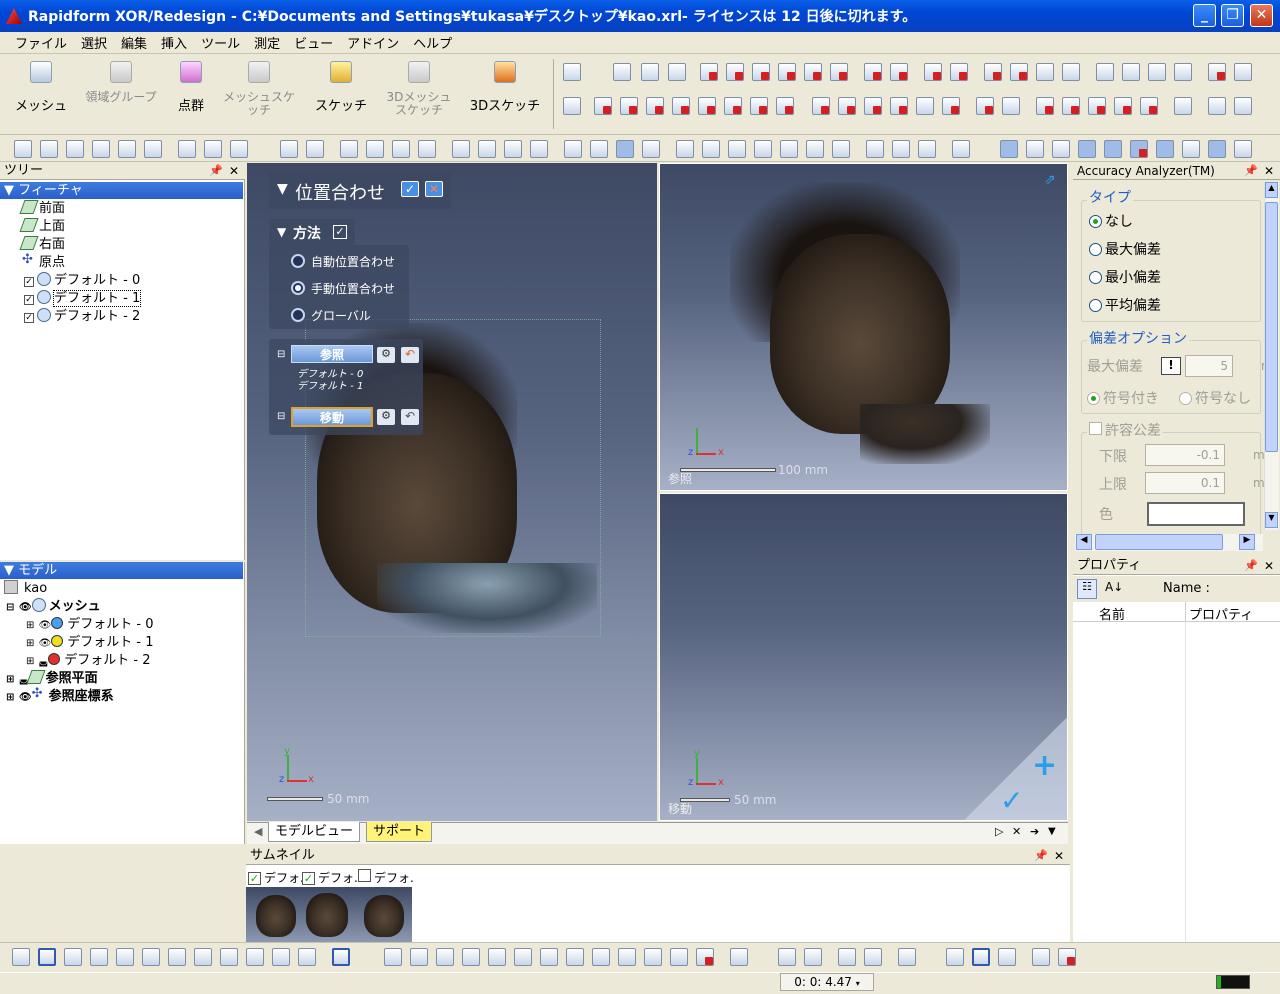  What do you see at coordinates (1125, 430) in the screenshot?
I see `tolerance-checkbox: 許容公差` at bounding box center [1125, 430].